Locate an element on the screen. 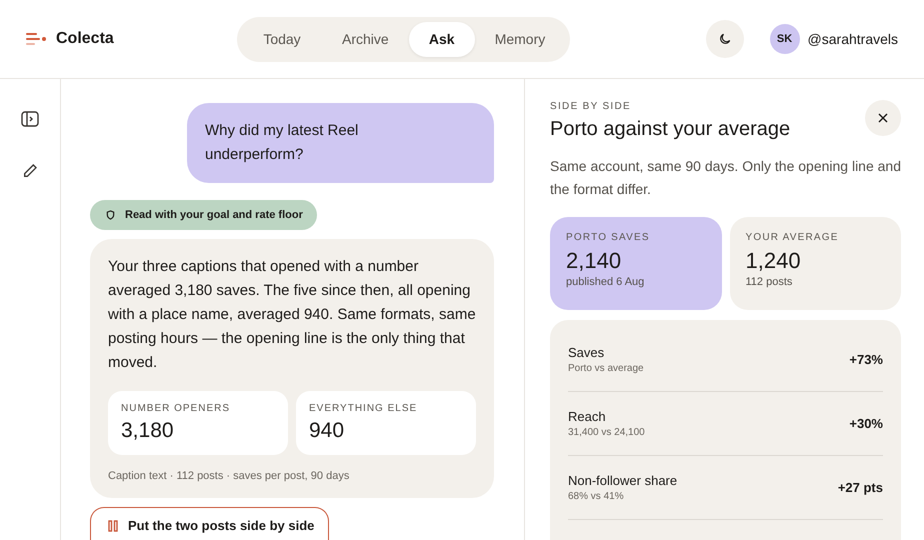 This screenshot has width=924, height=540. row-change: +30% is located at coordinates (866, 423).